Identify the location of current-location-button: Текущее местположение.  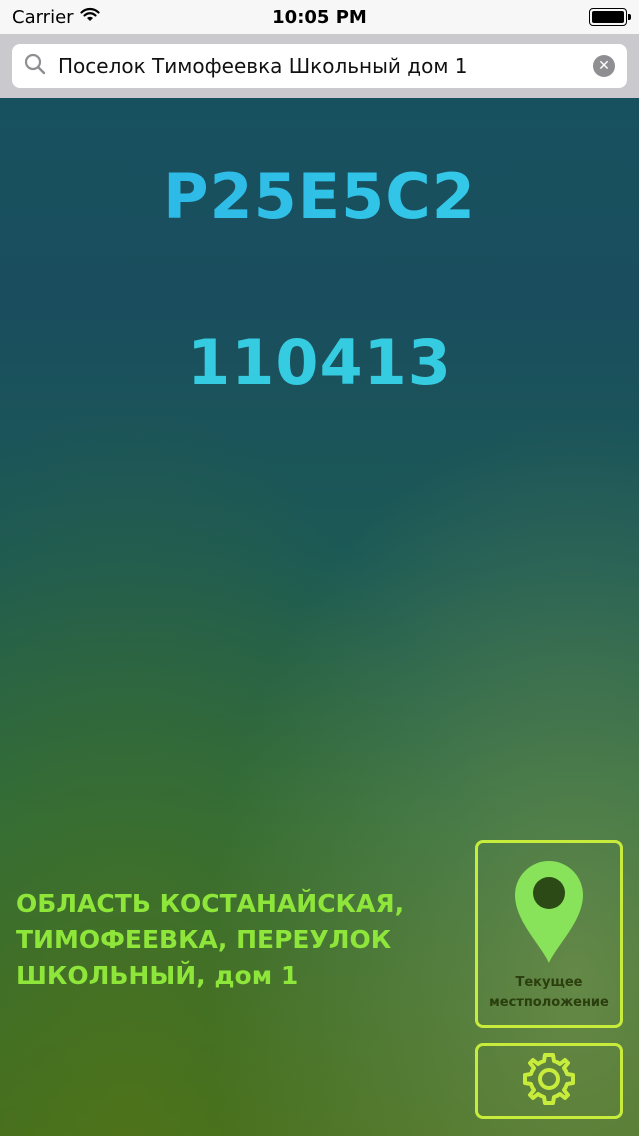
(549, 934).